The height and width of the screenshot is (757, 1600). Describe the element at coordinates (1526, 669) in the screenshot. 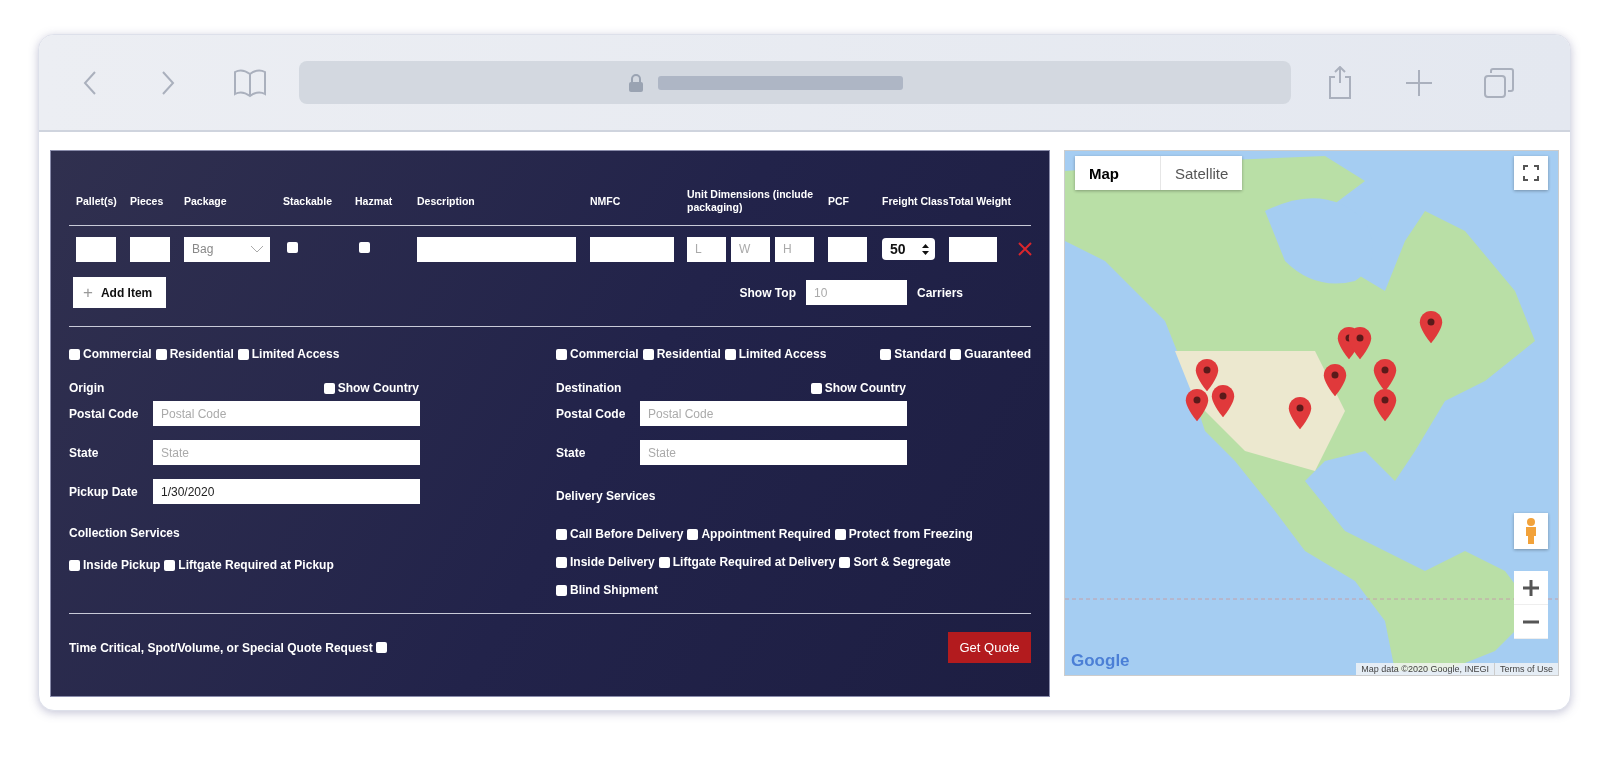

I see `terms-link: Terms of Use` at that location.